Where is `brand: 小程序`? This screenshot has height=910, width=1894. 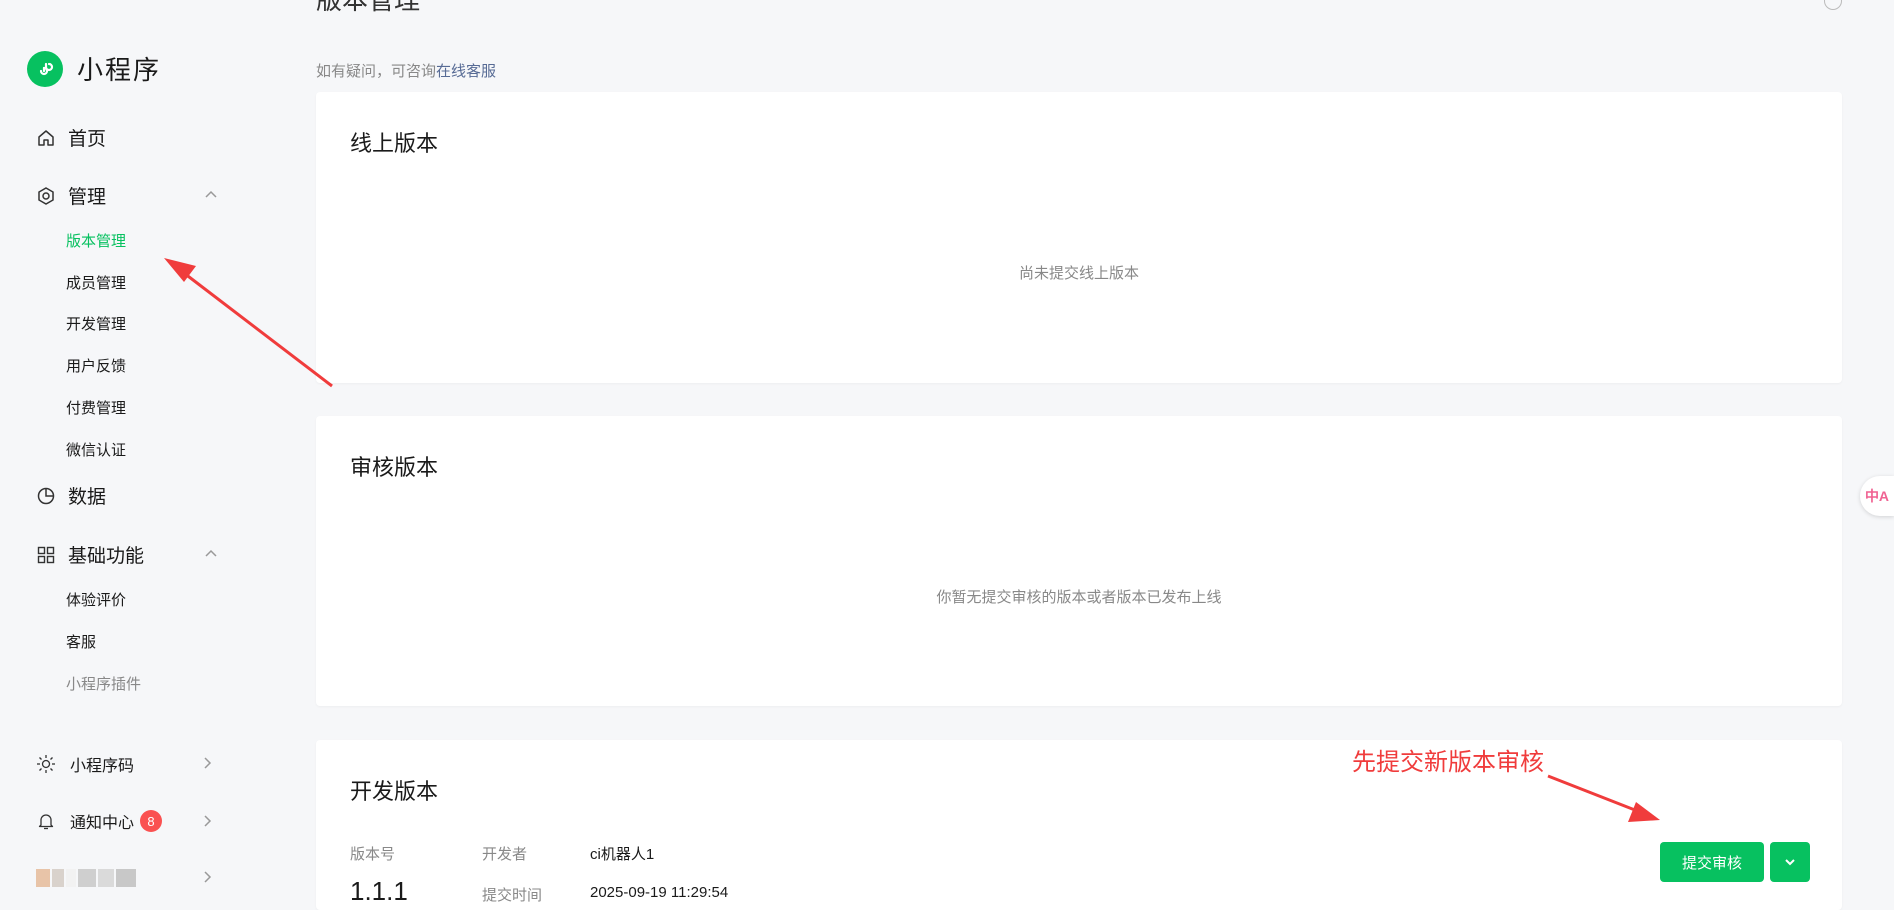 brand: 小程序 is located at coordinates (94, 68).